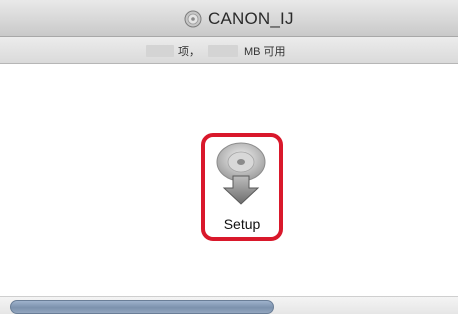  I want to click on window-title: CANON_IJ, so click(239, 19).